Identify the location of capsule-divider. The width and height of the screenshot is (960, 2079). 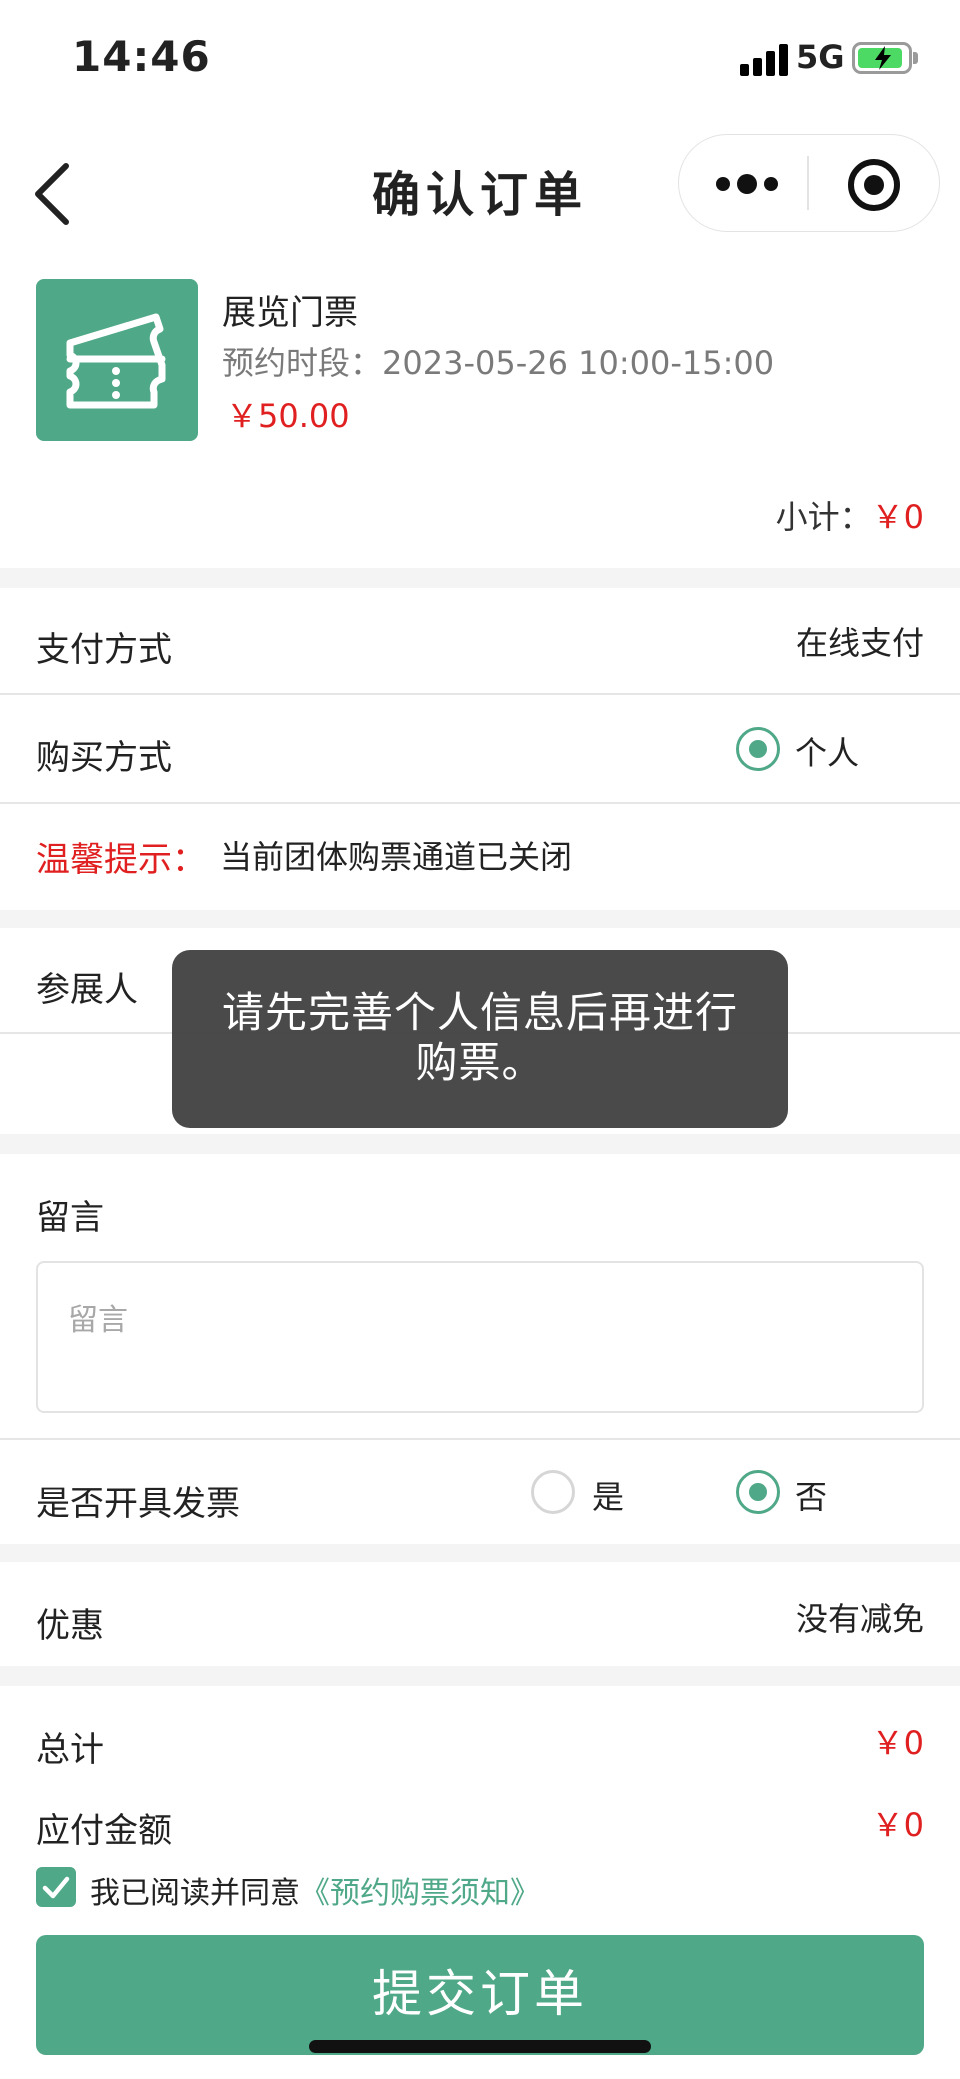
(808, 183).